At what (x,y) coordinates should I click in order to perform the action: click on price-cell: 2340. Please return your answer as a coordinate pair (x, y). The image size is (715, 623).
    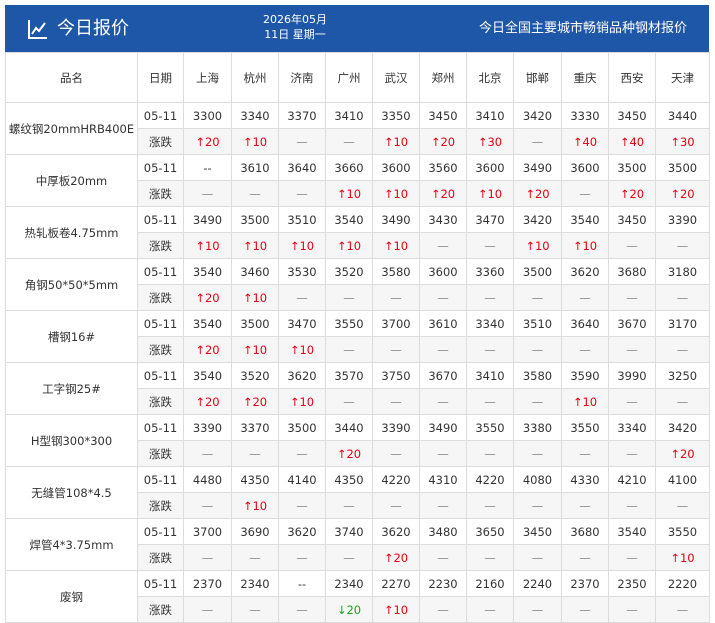
    Looking at the image, I should click on (255, 583).